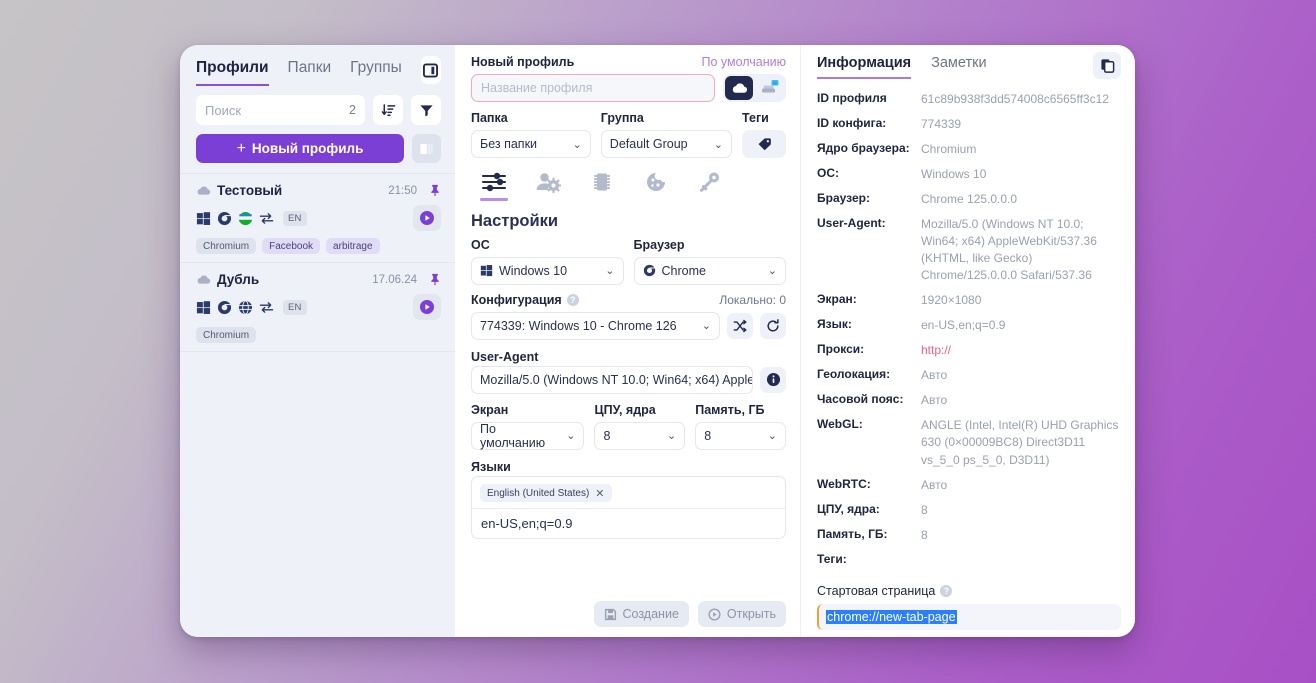 The image size is (1316, 683). Describe the element at coordinates (250, 190) in the screenshot. I see `profile-name: Тестовый` at that location.